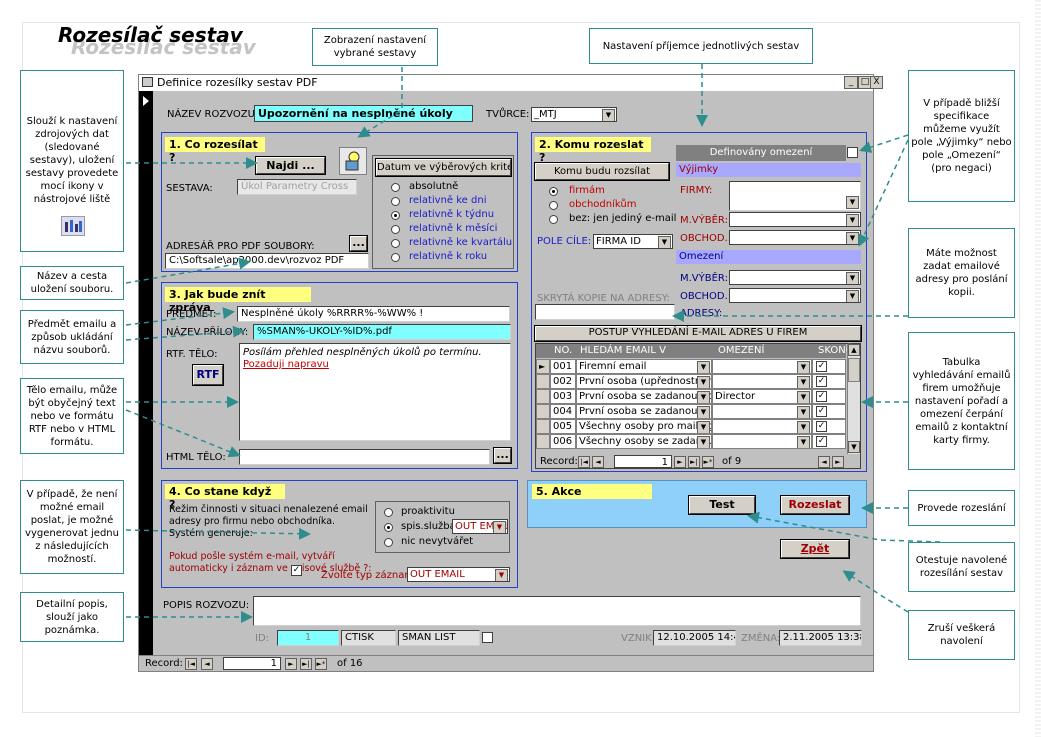  What do you see at coordinates (395, 229) in the screenshot?
I see `radio-mesic` at bounding box center [395, 229].